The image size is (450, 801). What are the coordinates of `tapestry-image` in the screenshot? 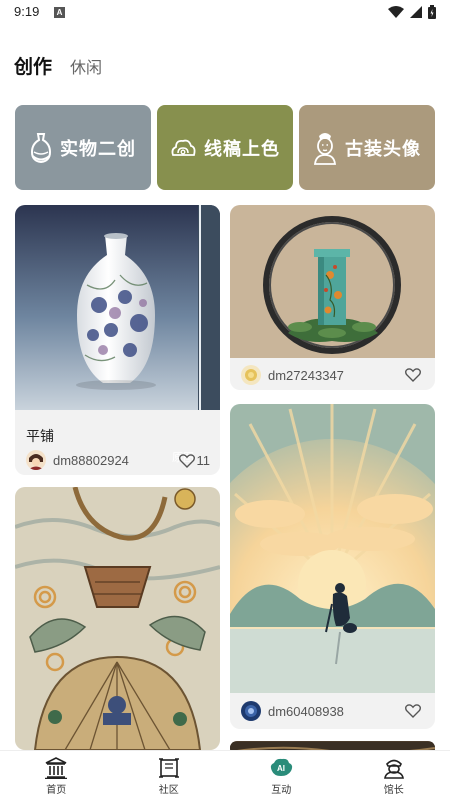 It's located at (117, 618).